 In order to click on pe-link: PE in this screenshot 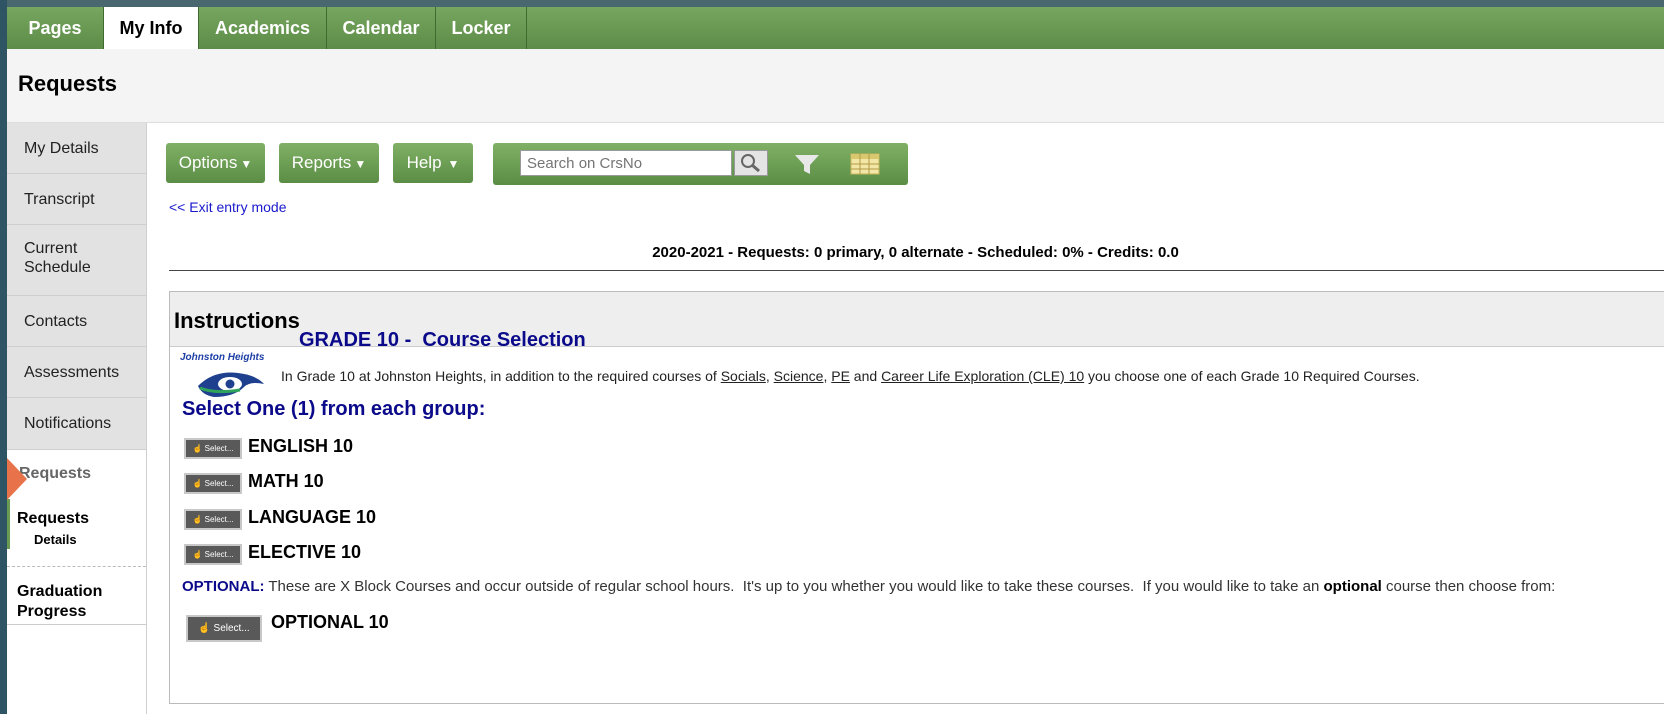, I will do `click(840, 376)`.